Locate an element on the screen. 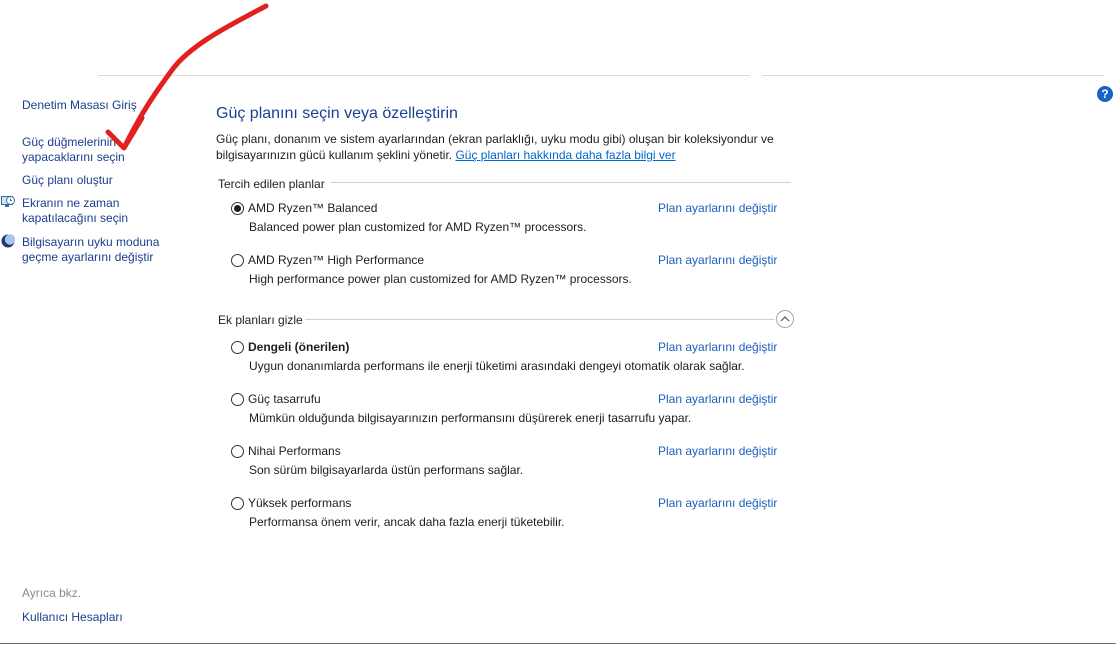 The width and height of the screenshot is (1116, 645). sidebar-item-display-off: Ekranın ne zaman kapatılacağını seçin is located at coordinates (75, 211).